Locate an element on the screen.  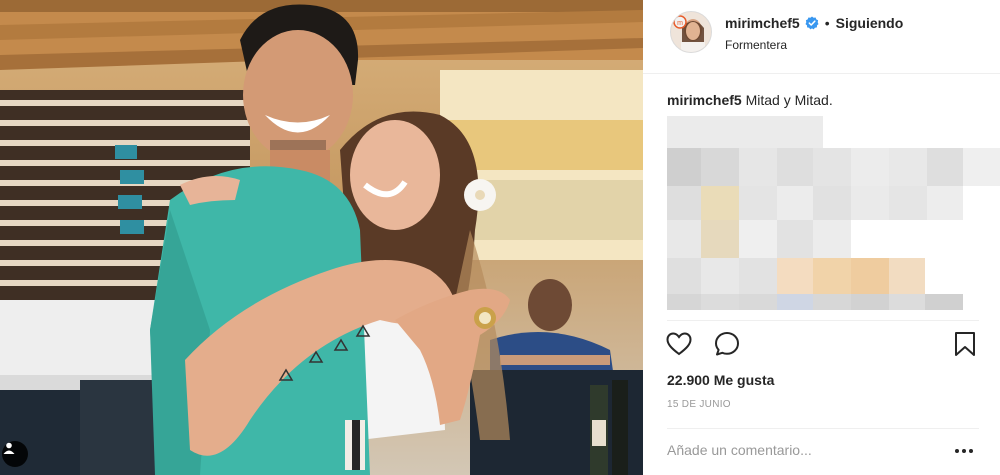
caption: mirimchef5 Mitad y Mitad. is located at coordinates (750, 100).